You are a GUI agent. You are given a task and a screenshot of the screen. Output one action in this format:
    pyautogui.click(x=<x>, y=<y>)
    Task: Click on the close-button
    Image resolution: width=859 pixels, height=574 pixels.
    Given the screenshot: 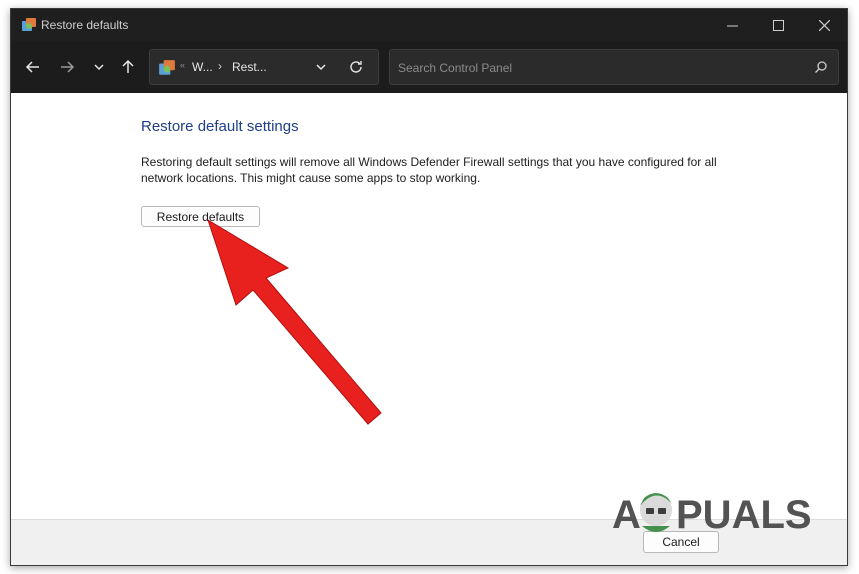 What is the action you would take?
    pyautogui.click(x=824, y=25)
    